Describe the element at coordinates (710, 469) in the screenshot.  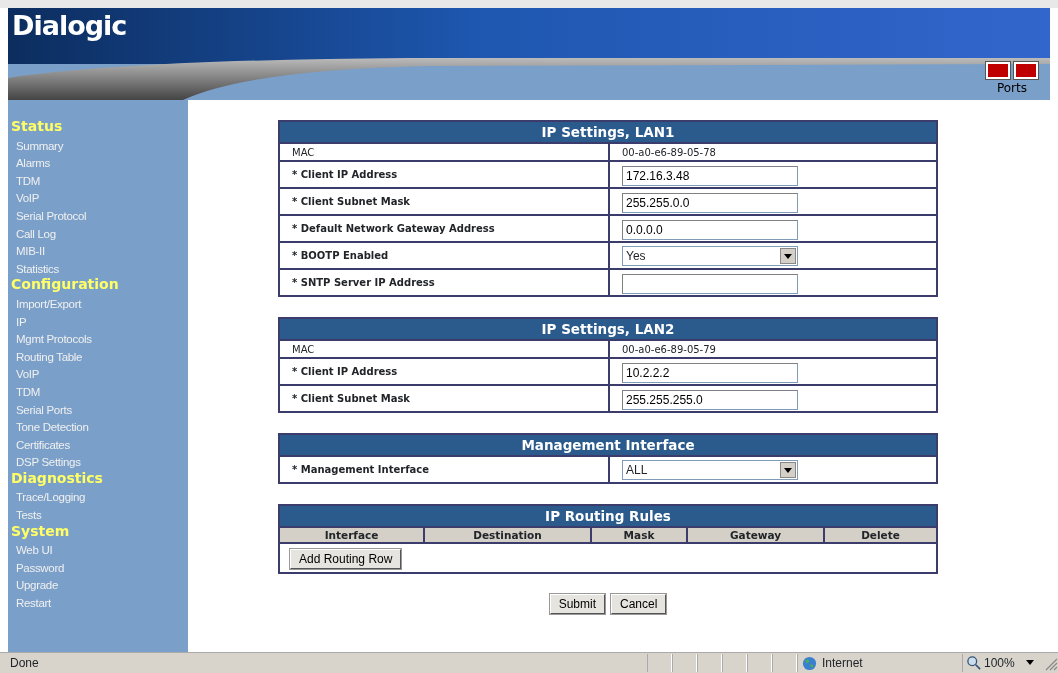
I see `select-field: ALL` at that location.